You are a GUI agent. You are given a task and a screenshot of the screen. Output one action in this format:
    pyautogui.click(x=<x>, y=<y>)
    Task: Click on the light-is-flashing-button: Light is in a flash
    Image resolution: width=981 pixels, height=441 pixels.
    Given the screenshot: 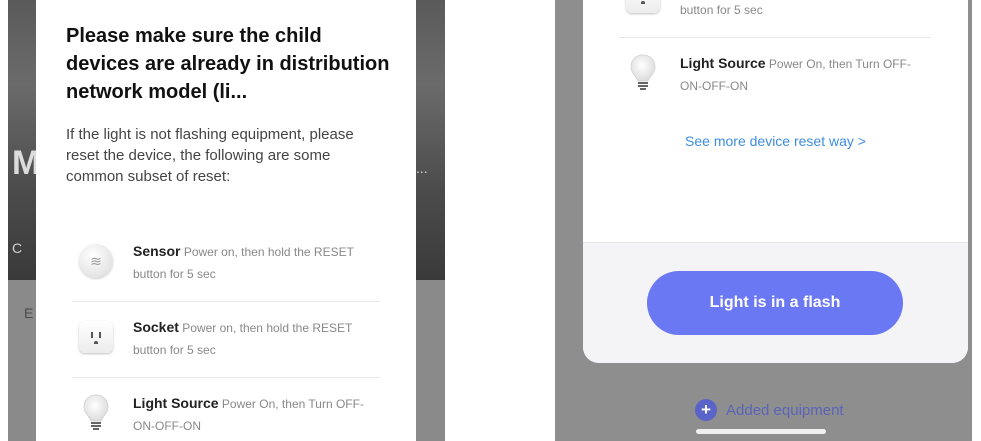 What is the action you would take?
    pyautogui.click(x=775, y=303)
    